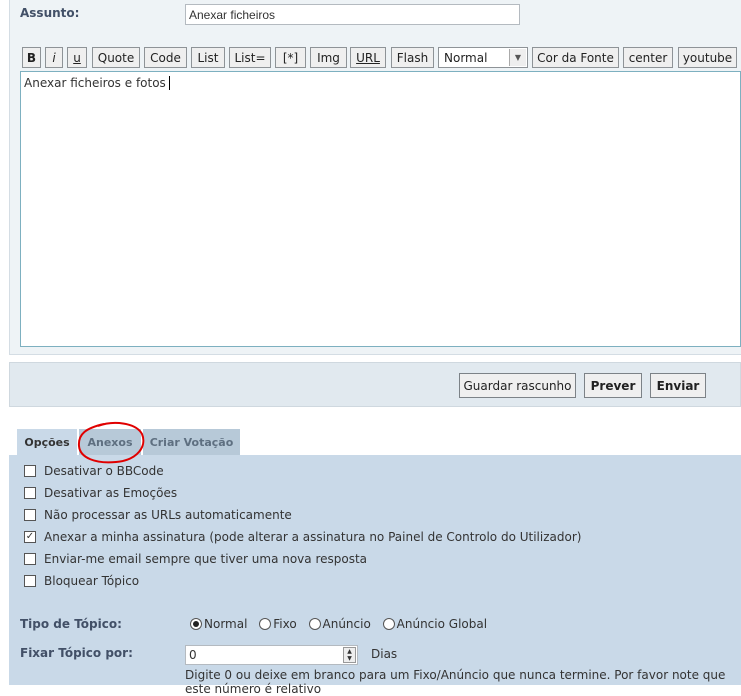 This screenshot has width=741, height=696. What do you see at coordinates (54, 57) in the screenshot?
I see `italic-button: i` at bounding box center [54, 57].